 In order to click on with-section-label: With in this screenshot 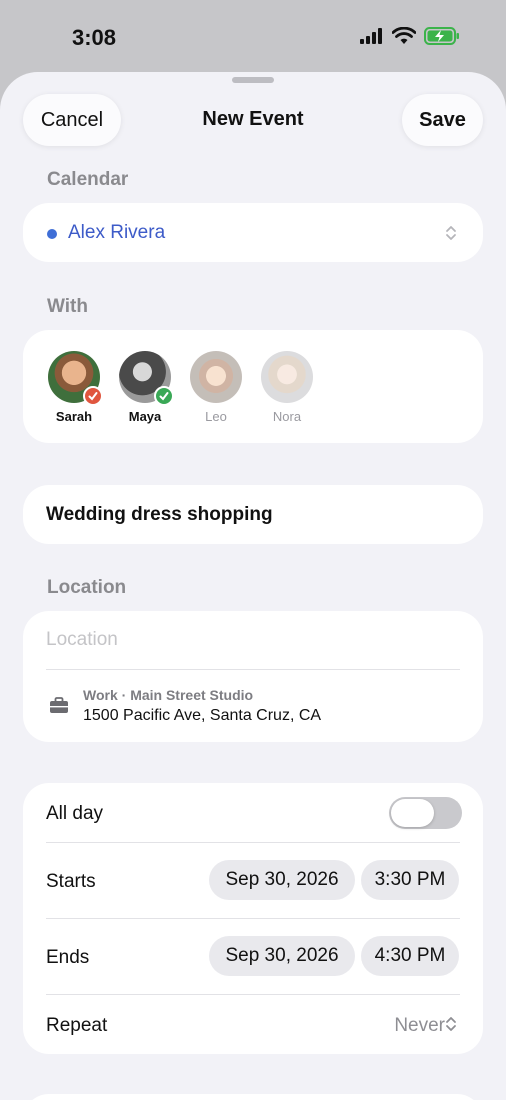, I will do `click(67, 306)`.